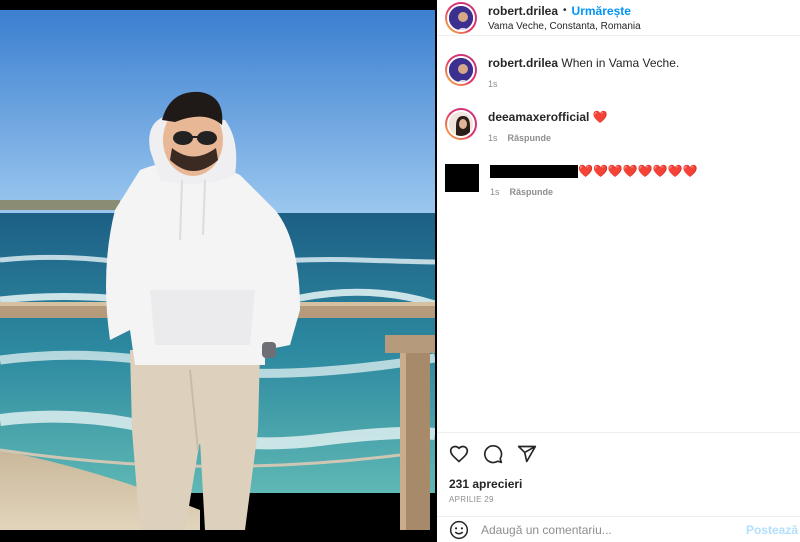 The height and width of the screenshot is (542, 800). Describe the element at coordinates (523, 63) in the screenshot. I see `comment-username: robert.drilea` at that location.